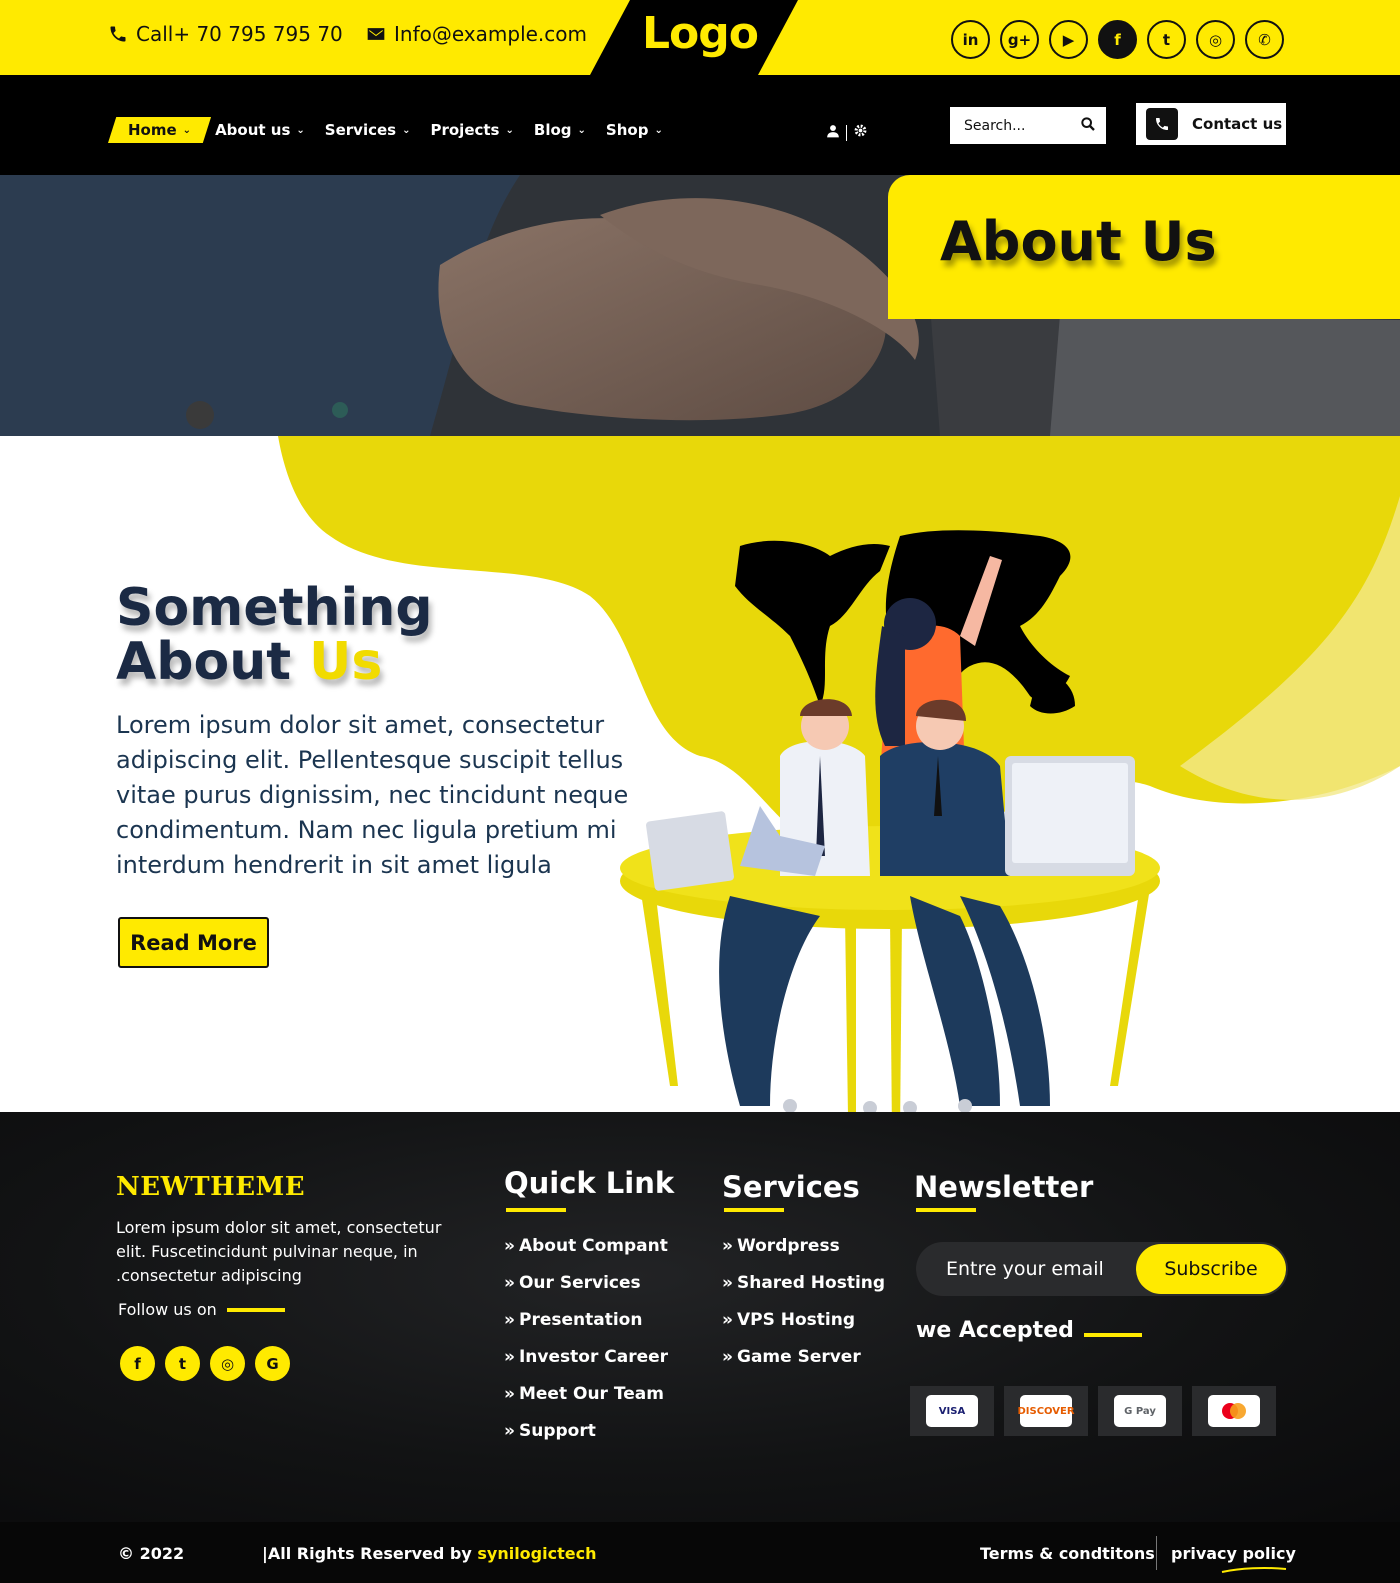 Image resolution: width=1400 pixels, height=1583 pixels. Describe the element at coordinates (580, 1320) in the screenshot. I see `footer-link-label: Presentation` at that location.